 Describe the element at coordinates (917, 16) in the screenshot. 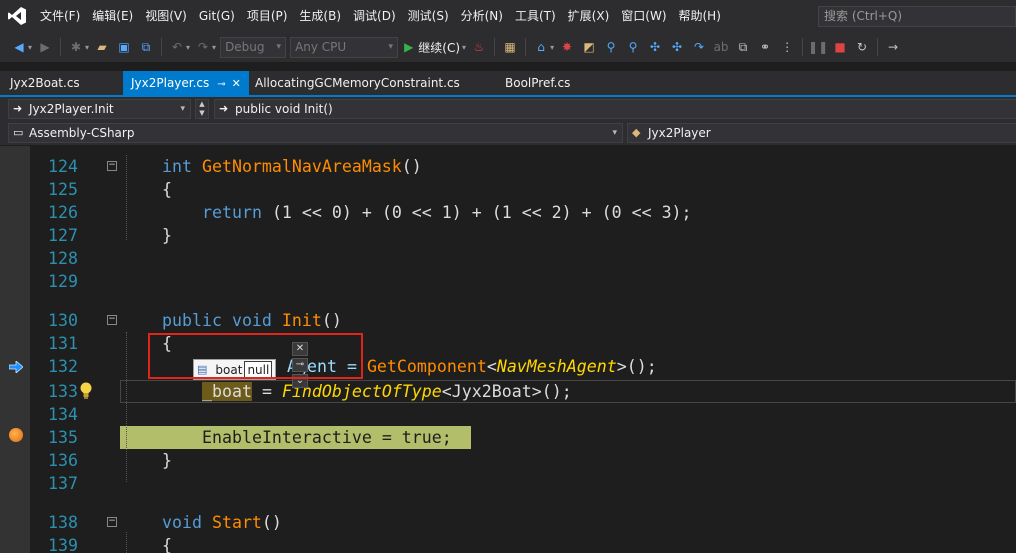

I see `search-input: 搜索 (Ctrl+Q)` at that location.